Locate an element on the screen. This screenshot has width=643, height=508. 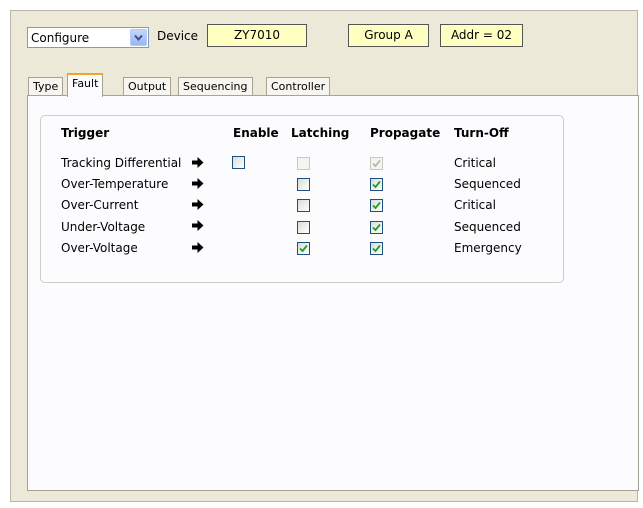
chevron-down-icon is located at coordinates (138, 38).